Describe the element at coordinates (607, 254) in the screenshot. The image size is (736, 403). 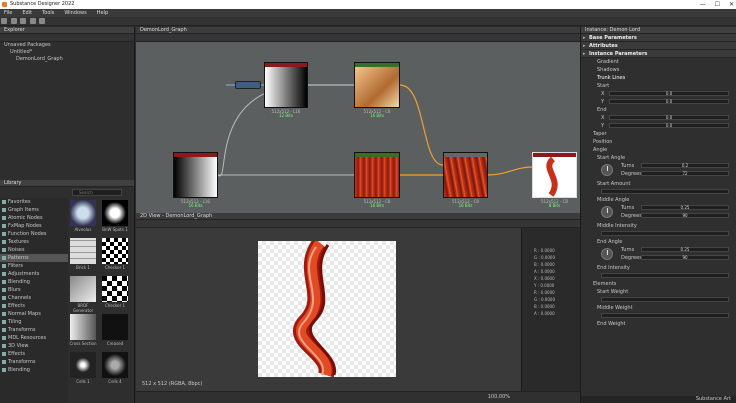
I see `end-angle-dial` at that location.